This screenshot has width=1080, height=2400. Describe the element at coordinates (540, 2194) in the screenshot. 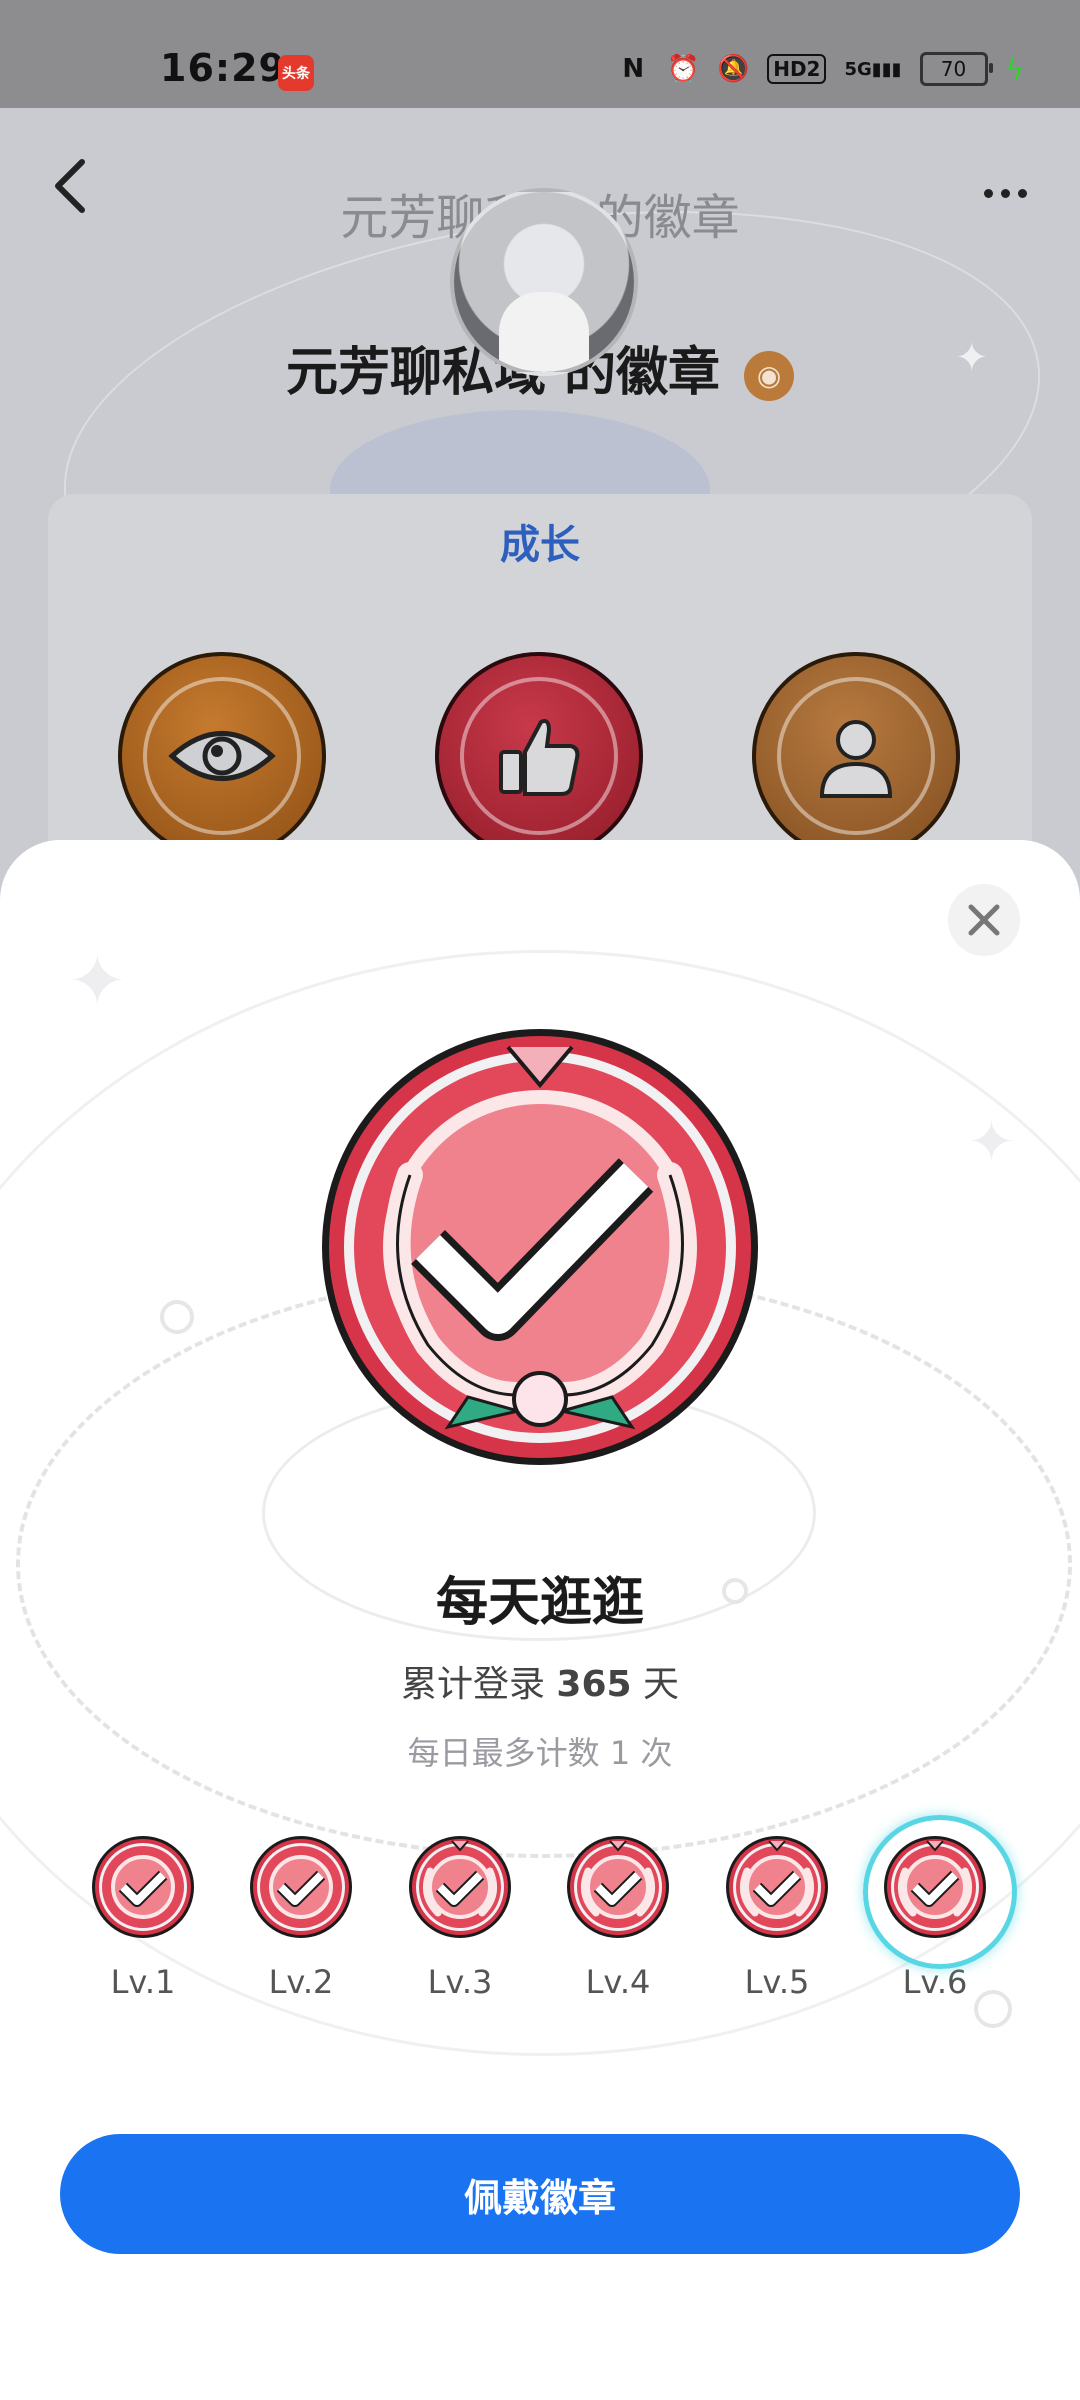

I see `wear-badge-button: 佩戴徽章` at that location.